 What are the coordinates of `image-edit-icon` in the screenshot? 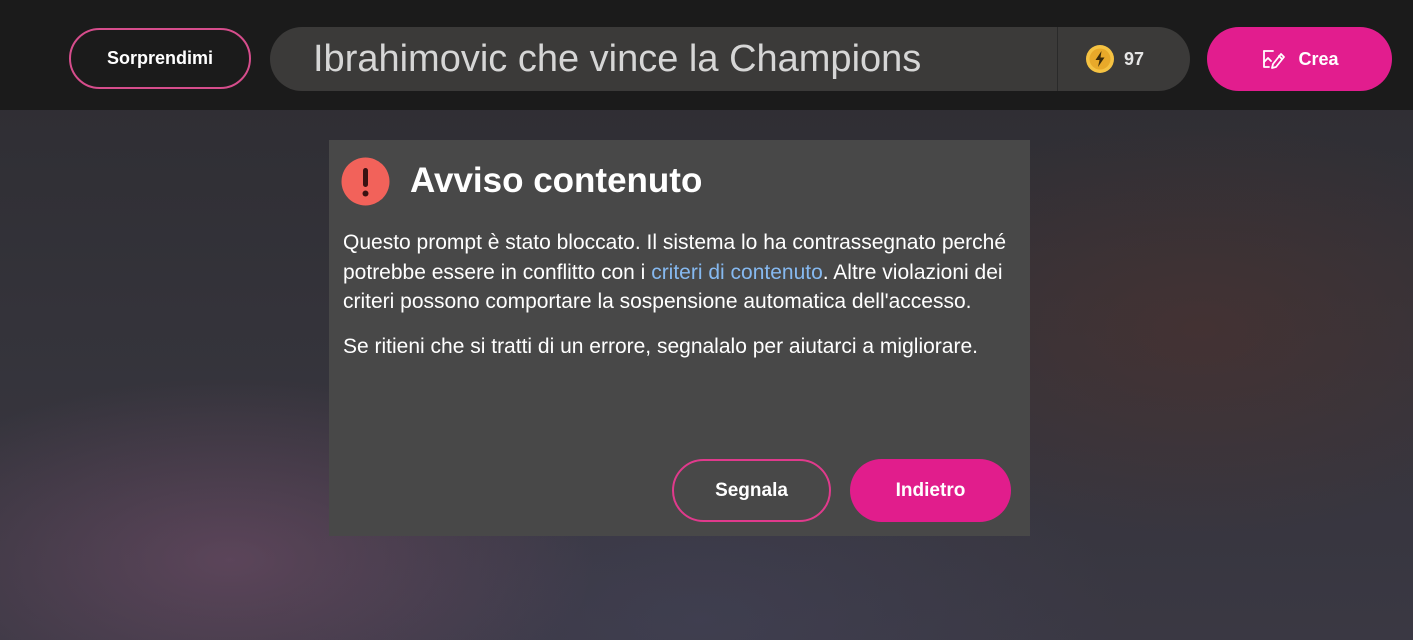 It's located at (1273, 59).